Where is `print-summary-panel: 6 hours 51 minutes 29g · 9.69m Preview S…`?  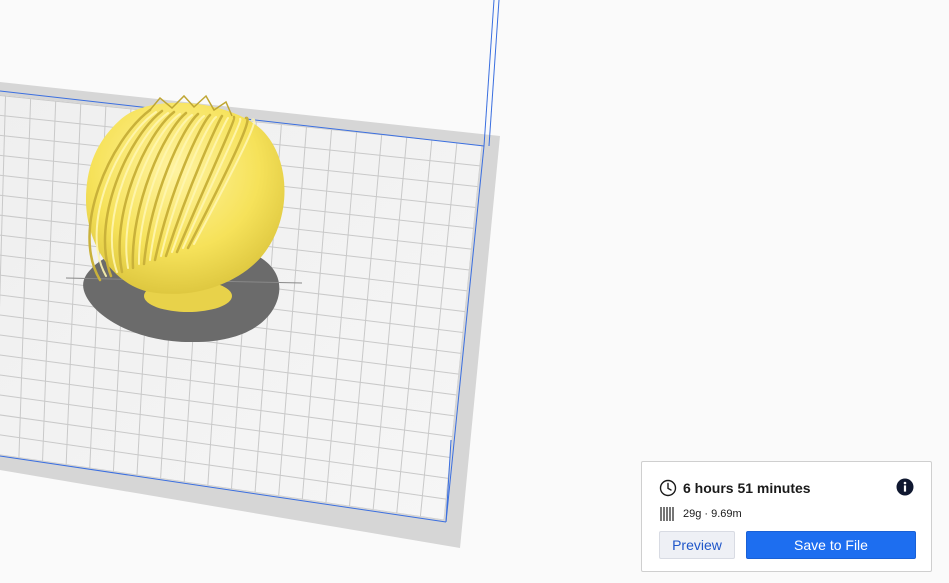 print-summary-panel: 6 hours 51 minutes 29g · 9.69m Preview S… is located at coordinates (786, 516).